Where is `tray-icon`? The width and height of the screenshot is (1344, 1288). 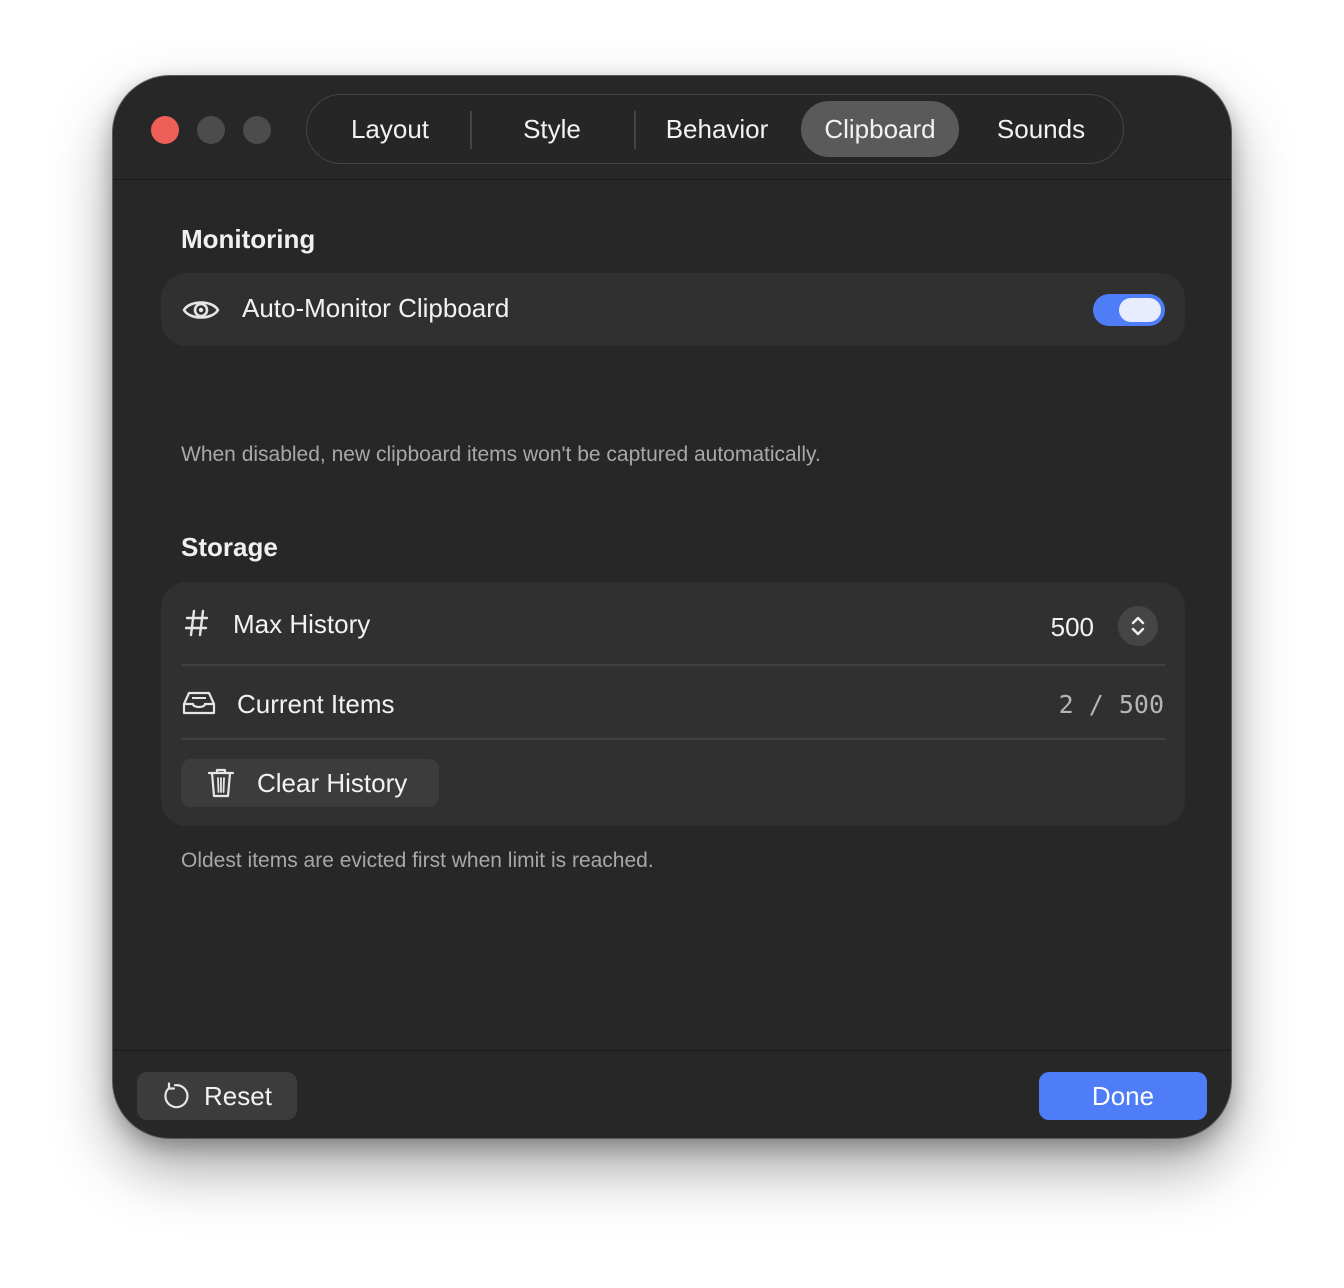 tray-icon is located at coordinates (199, 703).